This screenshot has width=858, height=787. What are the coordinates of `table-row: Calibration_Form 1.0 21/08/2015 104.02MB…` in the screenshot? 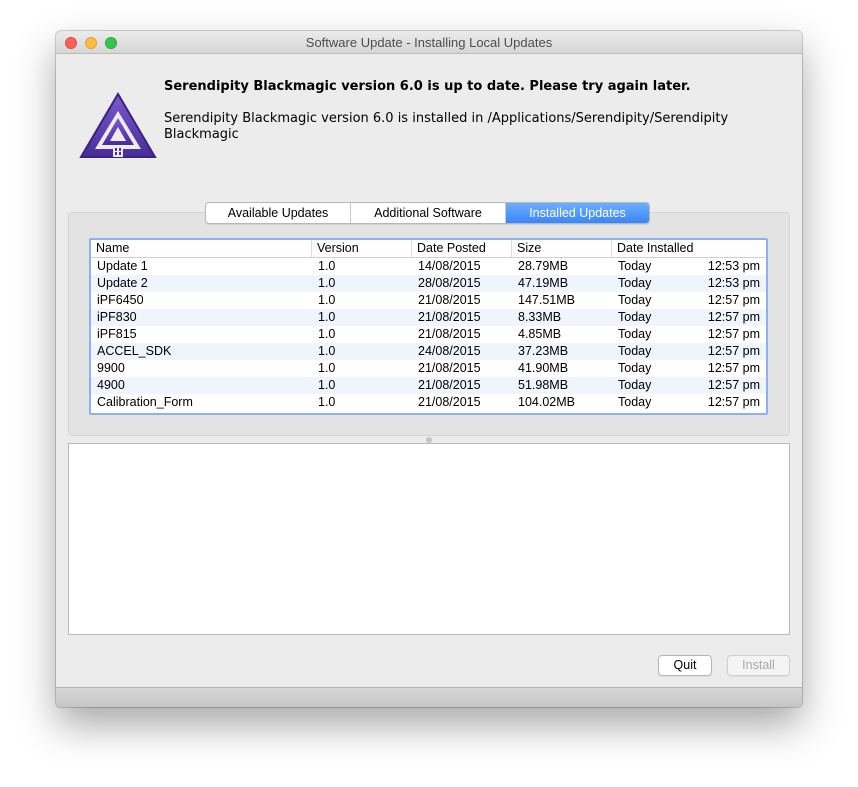 It's located at (428, 402).